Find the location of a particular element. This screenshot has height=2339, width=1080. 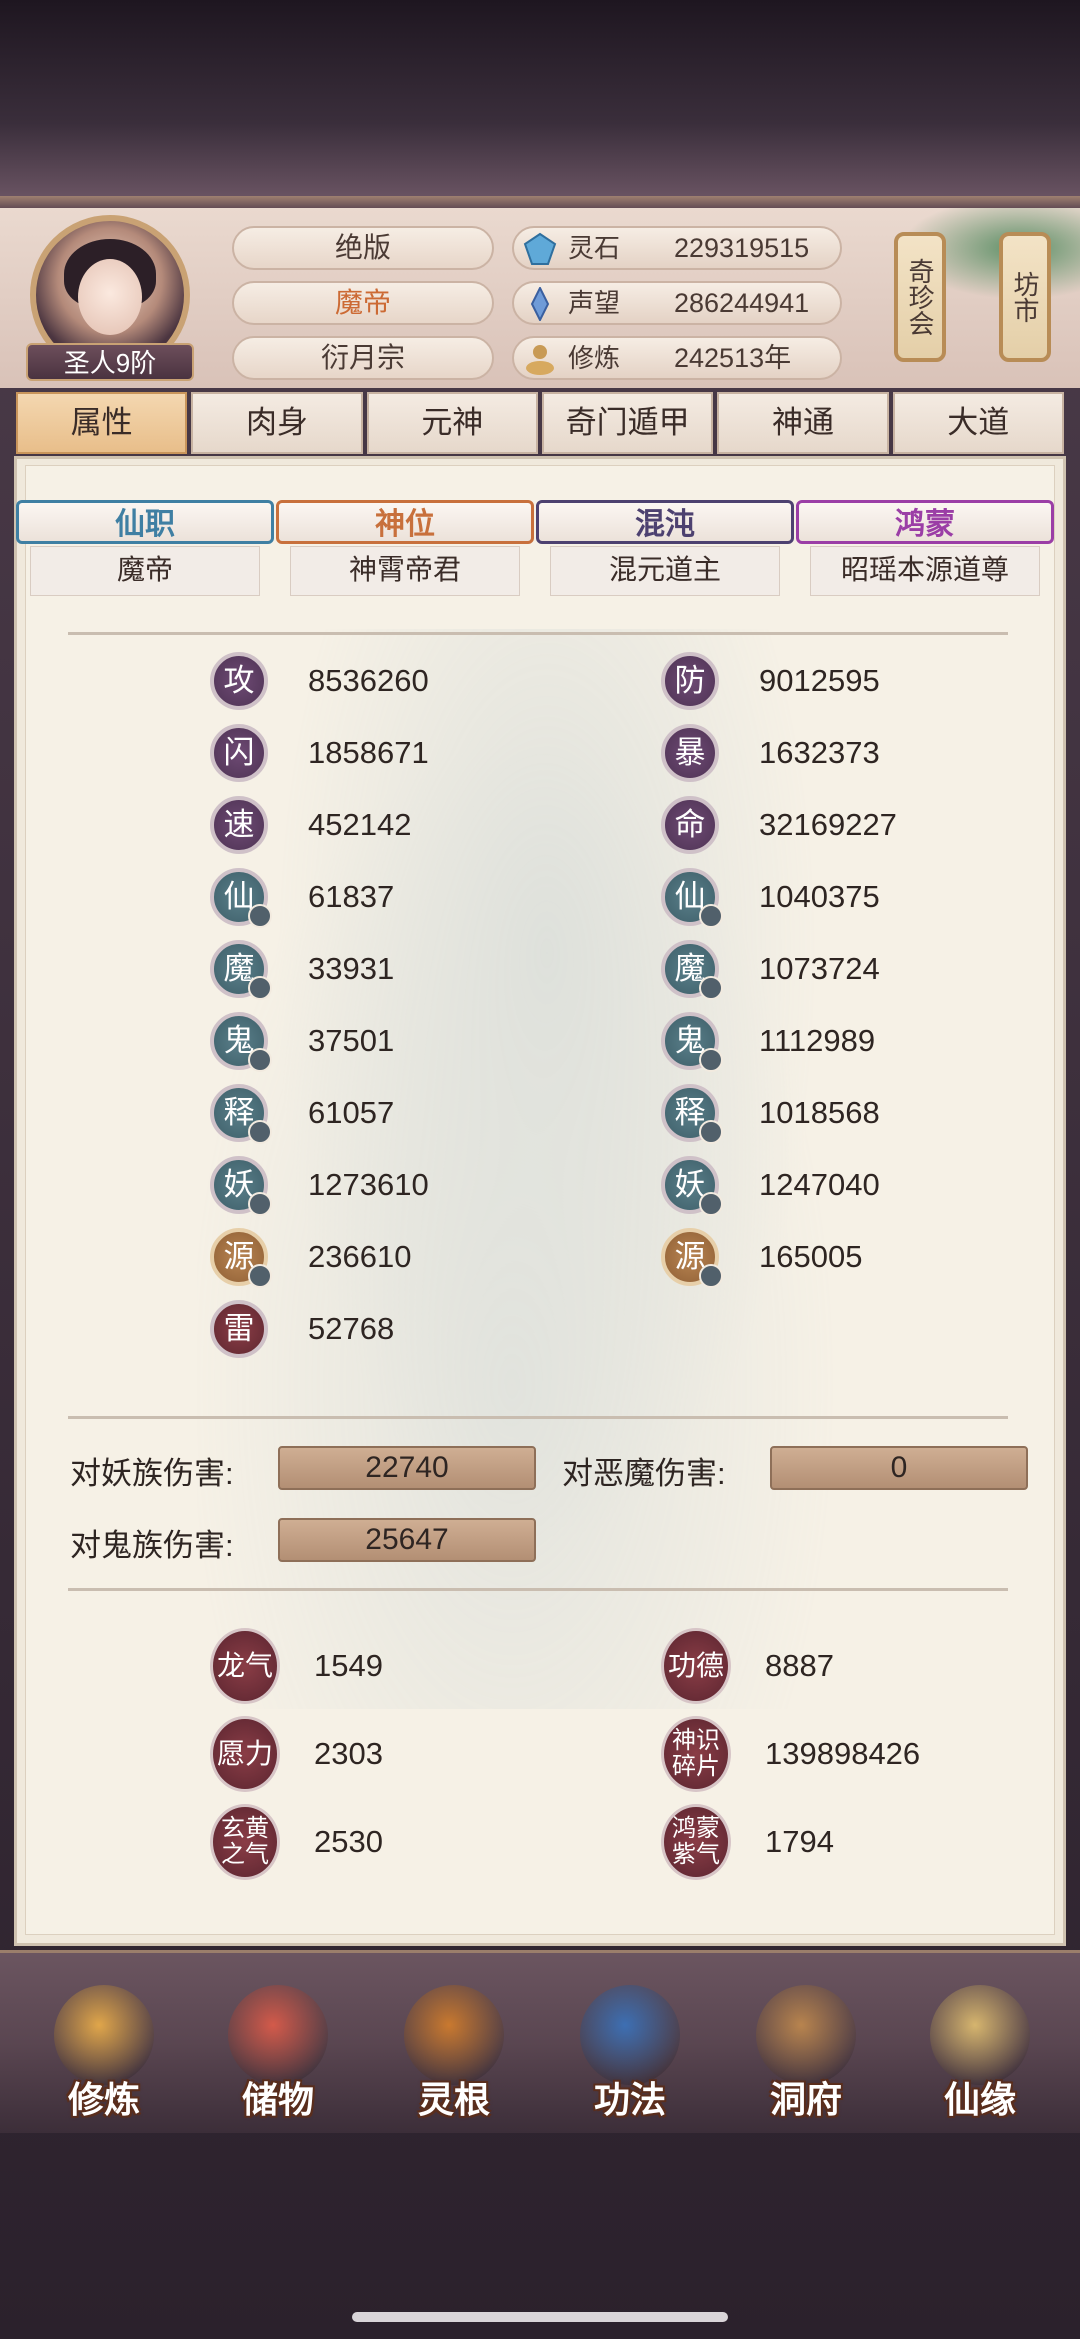

main-tabs: 属性 肉身 元神 奇门遁甲 神通 大道 is located at coordinates (540, 423).